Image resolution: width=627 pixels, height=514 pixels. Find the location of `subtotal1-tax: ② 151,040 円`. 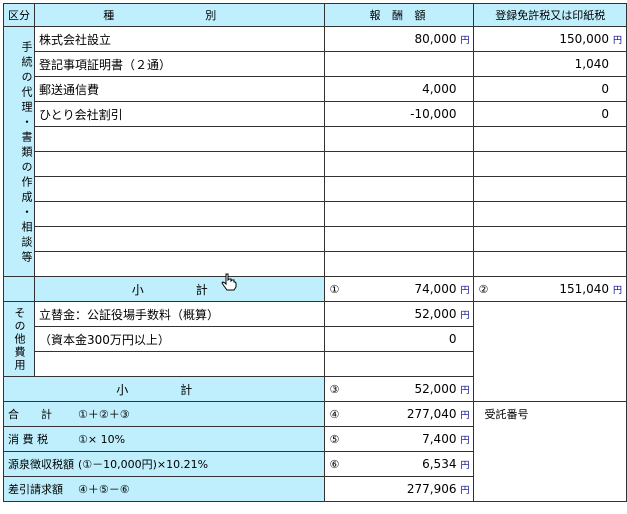

subtotal1-tax: ② 151,040 円 is located at coordinates (550, 289).